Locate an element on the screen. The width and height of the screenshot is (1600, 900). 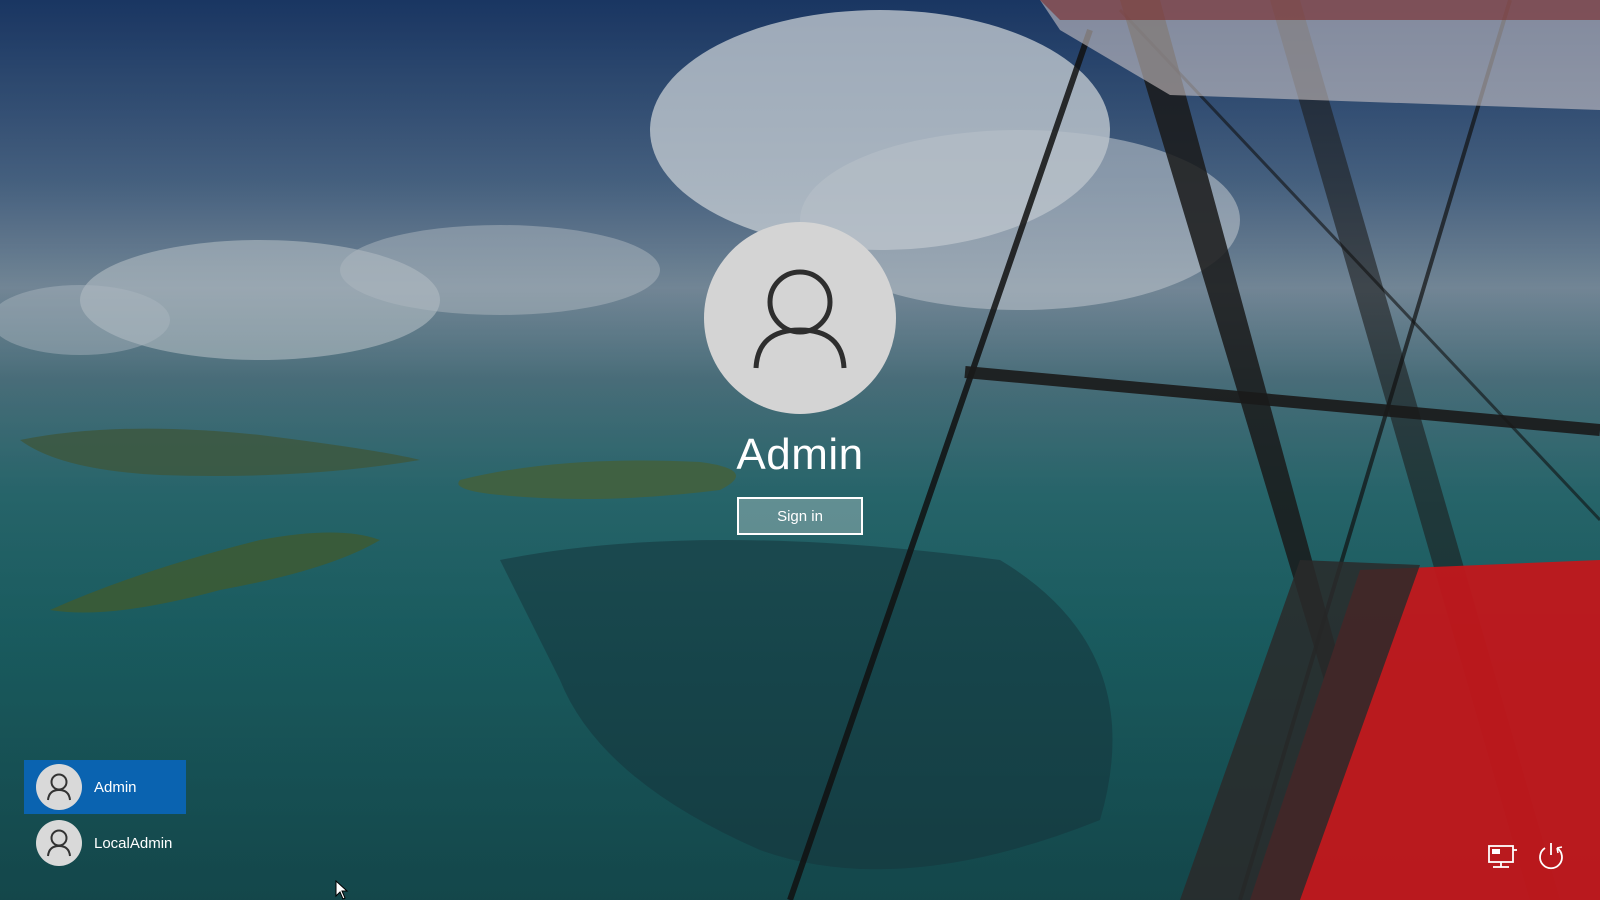
sign-in-button: Sign in is located at coordinates (800, 516).